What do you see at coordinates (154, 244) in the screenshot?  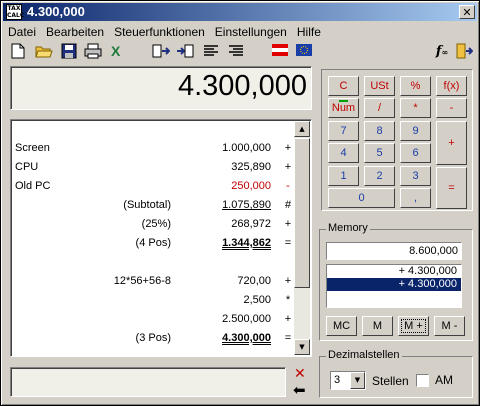 I see `tape-row: (4 Pos) 1.344,862 =` at bounding box center [154, 244].